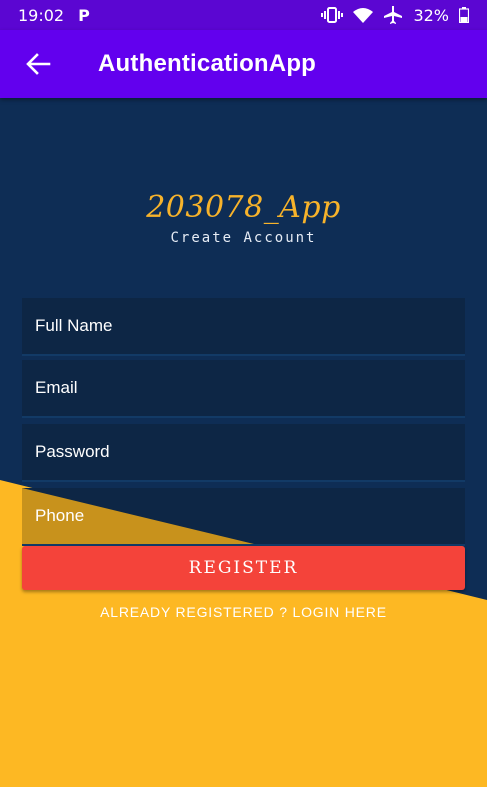 The image size is (487, 787). I want to click on notification-p-icon: P, so click(84, 15).